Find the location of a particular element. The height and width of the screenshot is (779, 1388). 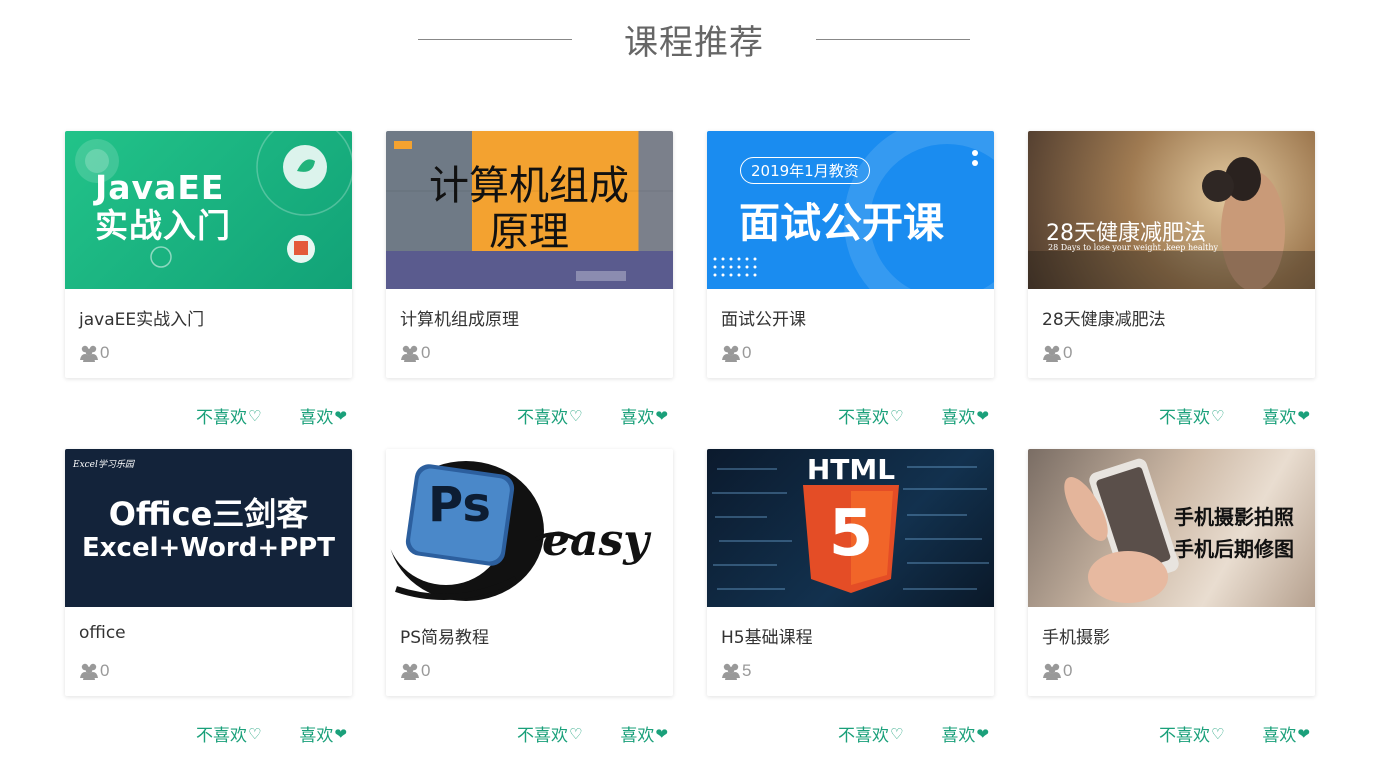

course-item: 计算机组成 原理 计算机组成原理 0 不喜欢 ♡ 喜欢 ❤ is located at coordinates (529, 290).